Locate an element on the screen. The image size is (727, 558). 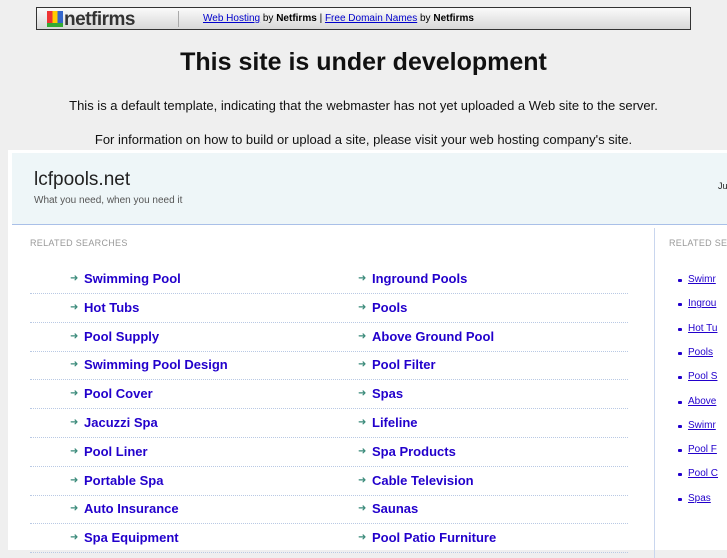
search-row: ➜ Jacuzzi Spa ➜ Lifeline is located at coordinates (329, 423).